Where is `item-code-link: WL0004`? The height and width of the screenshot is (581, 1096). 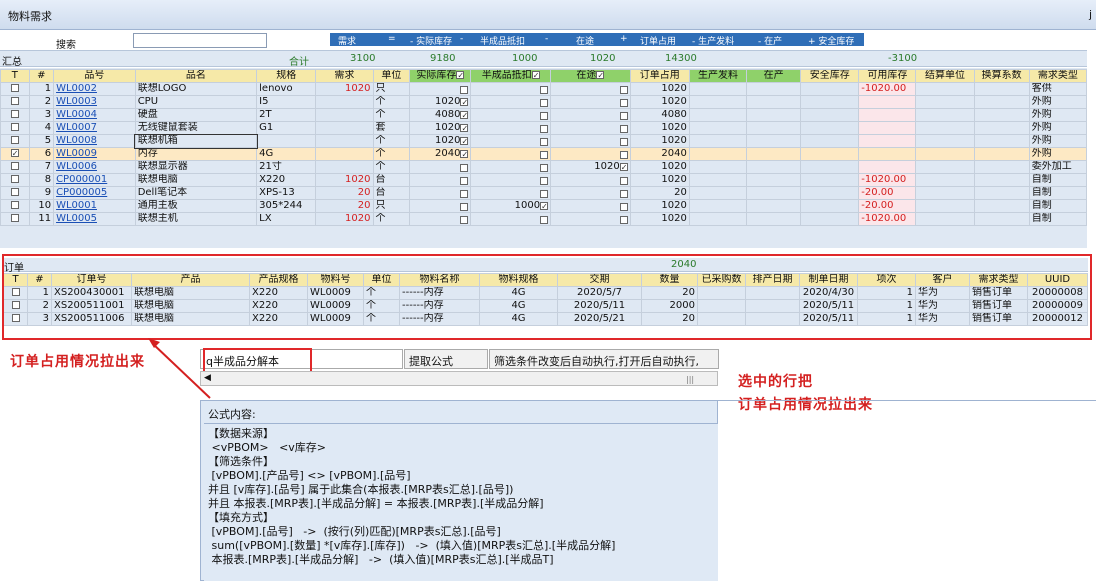
item-code-link: WL0004 is located at coordinates (94, 115).